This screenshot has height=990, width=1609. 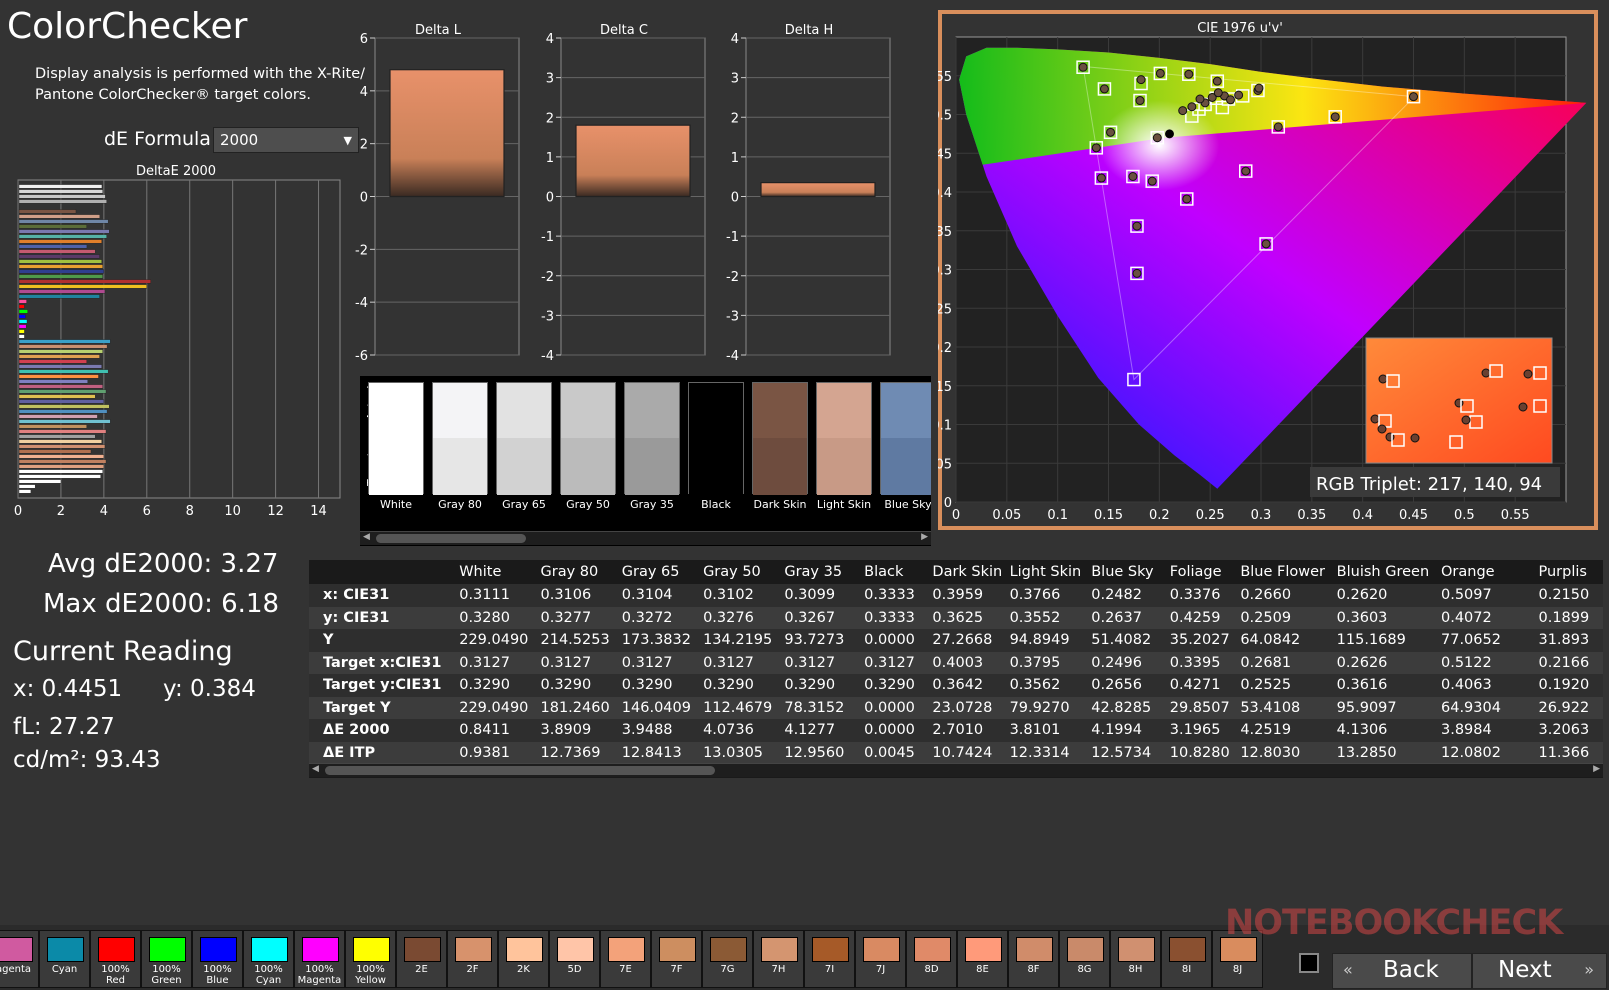 What do you see at coordinates (1515, 515) in the screenshot?
I see `cie-x-tick-label: 0.55` at bounding box center [1515, 515].